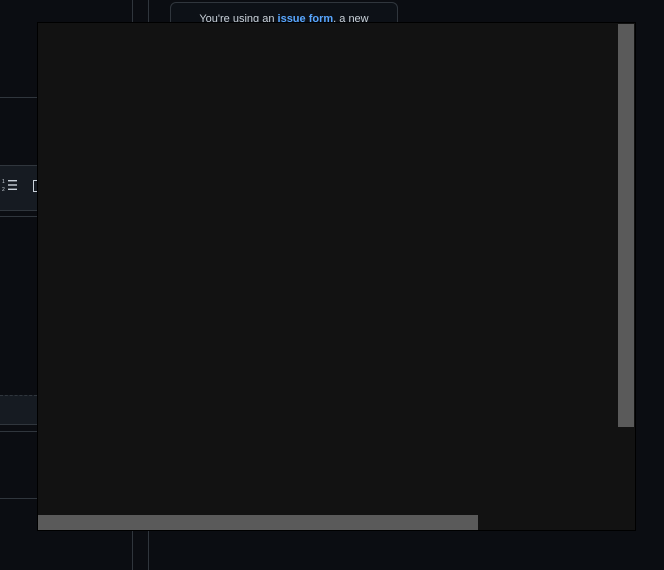  Describe the element at coordinates (3, 182) in the screenshot. I see `svg-text: 1` at that location.